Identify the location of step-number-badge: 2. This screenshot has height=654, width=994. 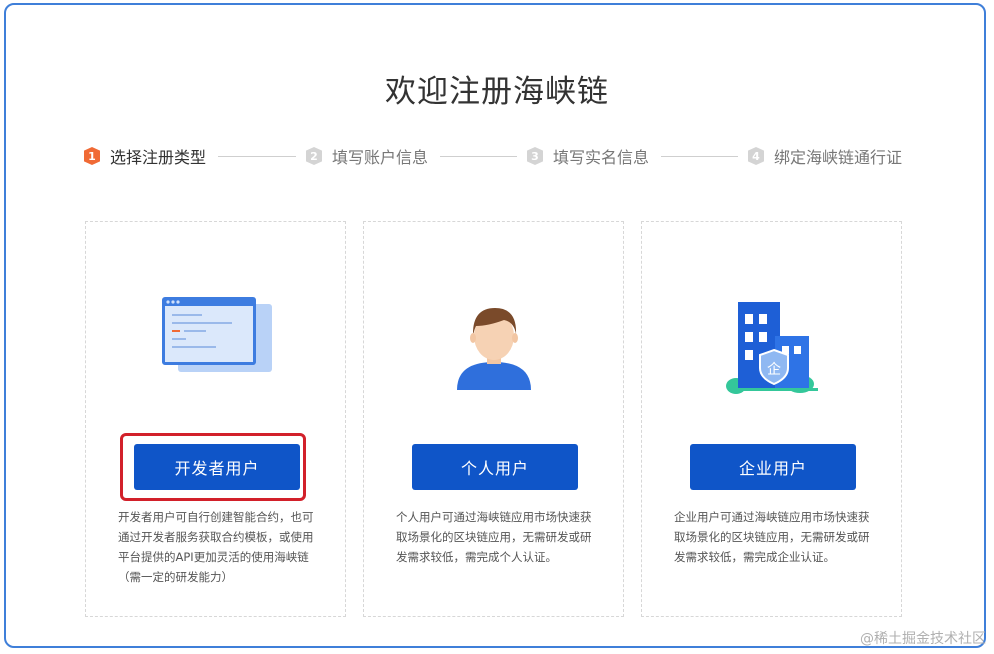
(314, 156).